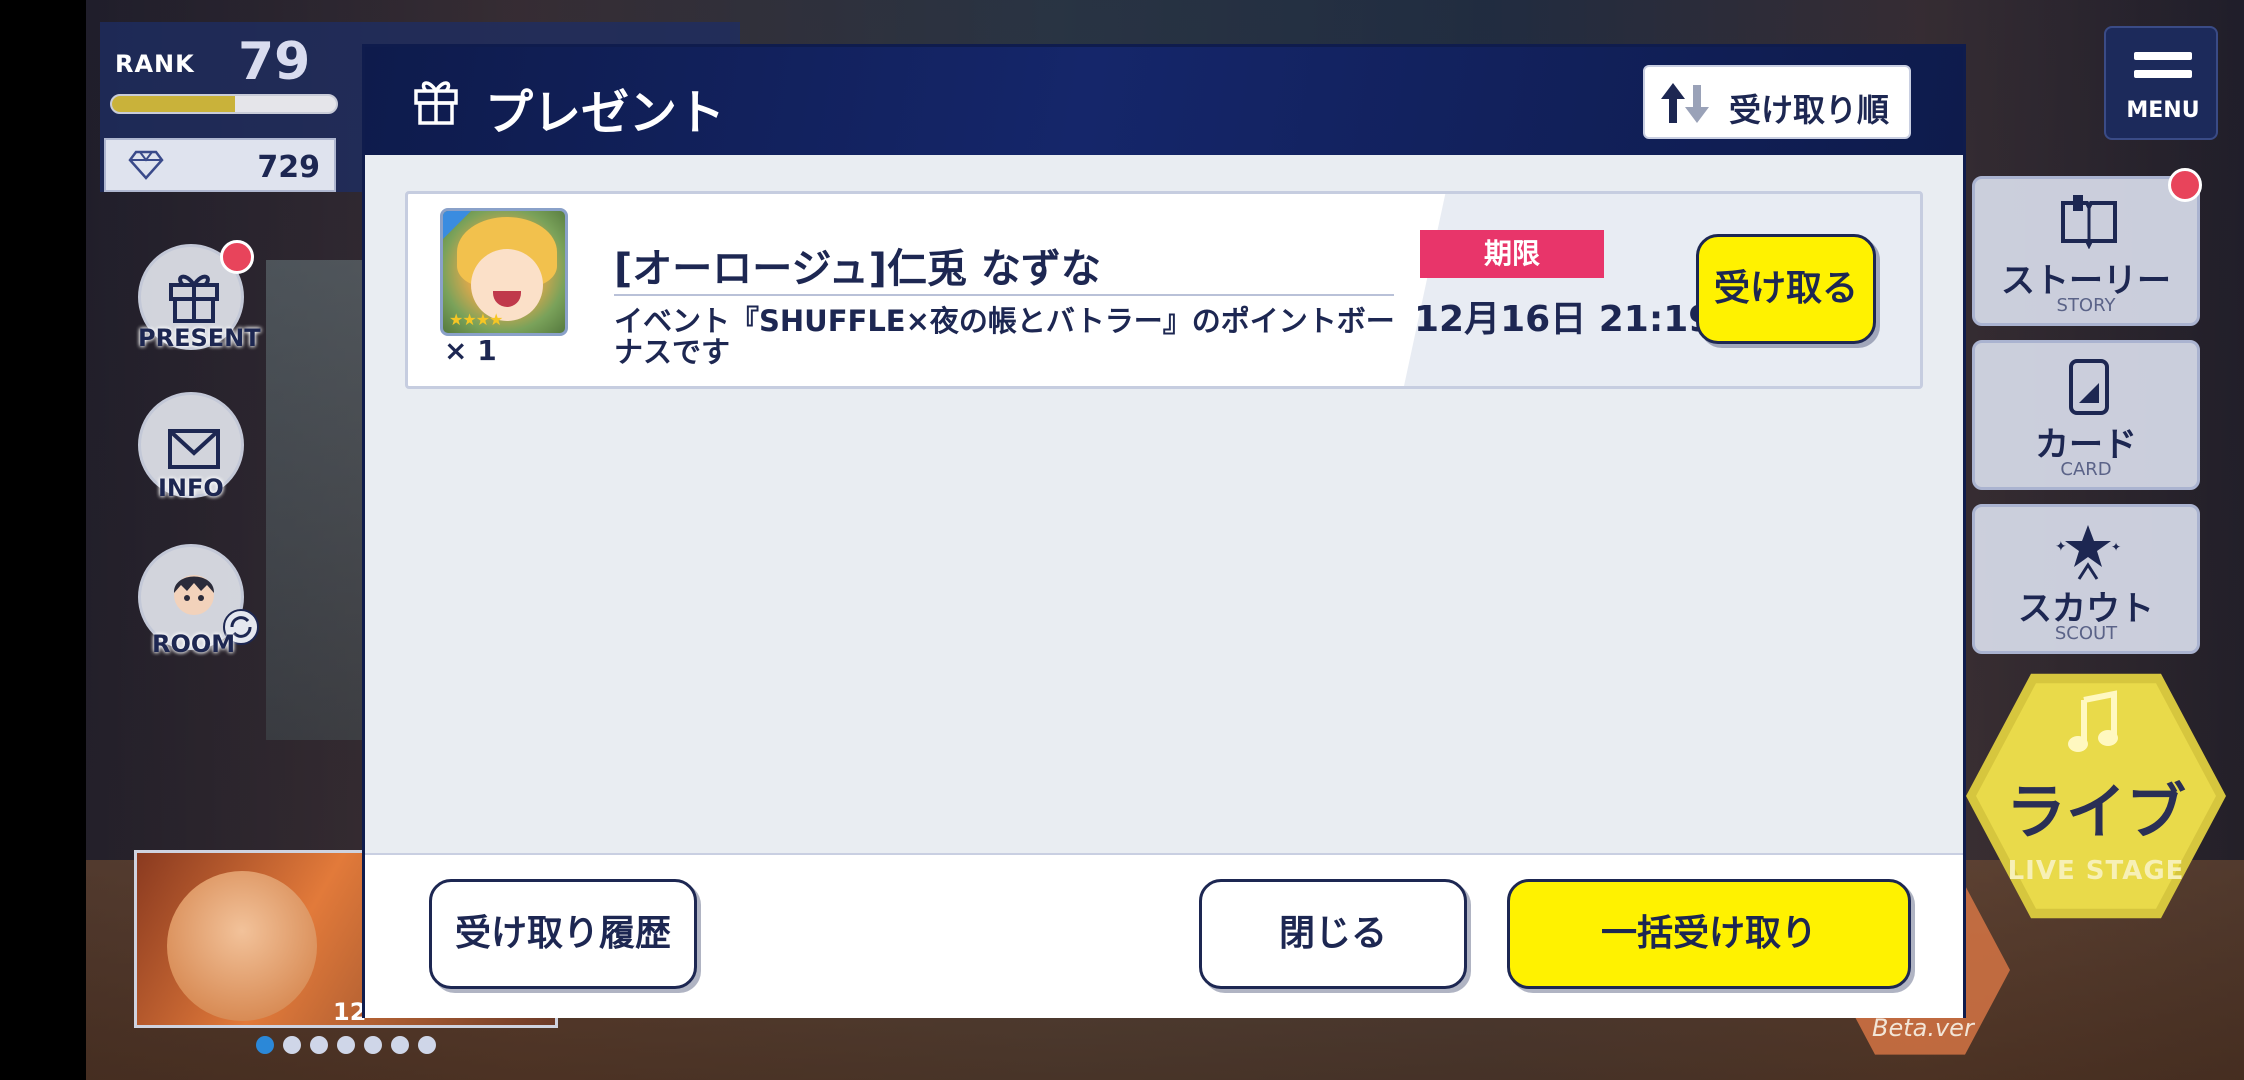 The image size is (2244, 1080). What do you see at coordinates (2086, 305) in the screenshot?
I see `story-sublabel: STORY` at bounding box center [2086, 305].